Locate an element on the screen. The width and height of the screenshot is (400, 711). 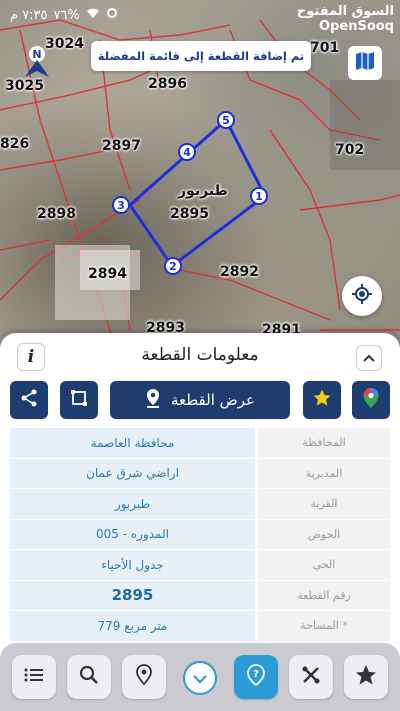
detail-value: المدوره - 005 is located at coordinates (132, 534).